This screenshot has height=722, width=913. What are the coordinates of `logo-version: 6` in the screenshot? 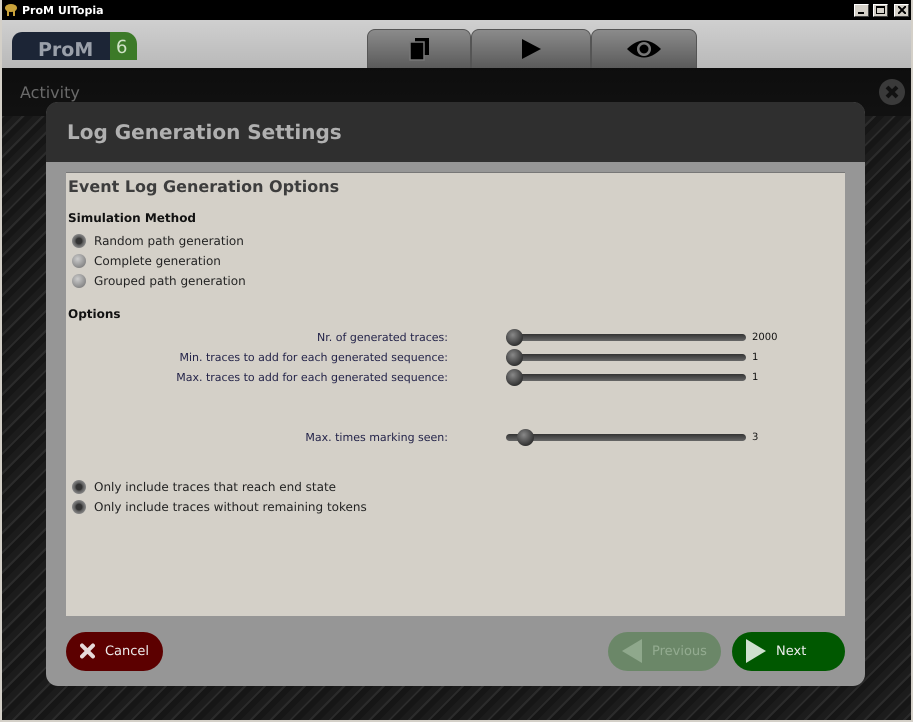 It's located at (124, 46).